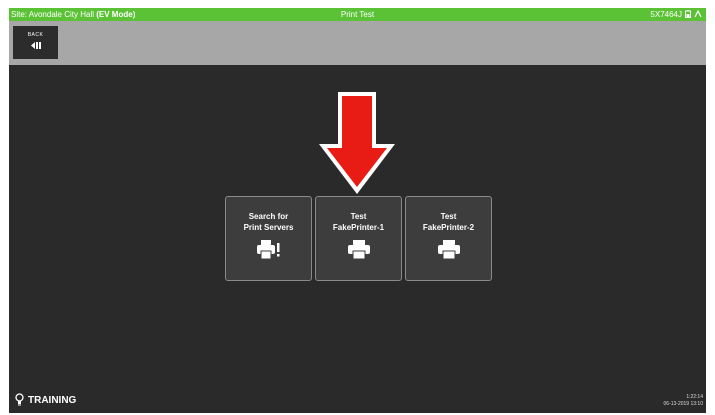 This screenshot has height=415, width=715. I want to click on status-area: 5X7464J, so click(676, 14).